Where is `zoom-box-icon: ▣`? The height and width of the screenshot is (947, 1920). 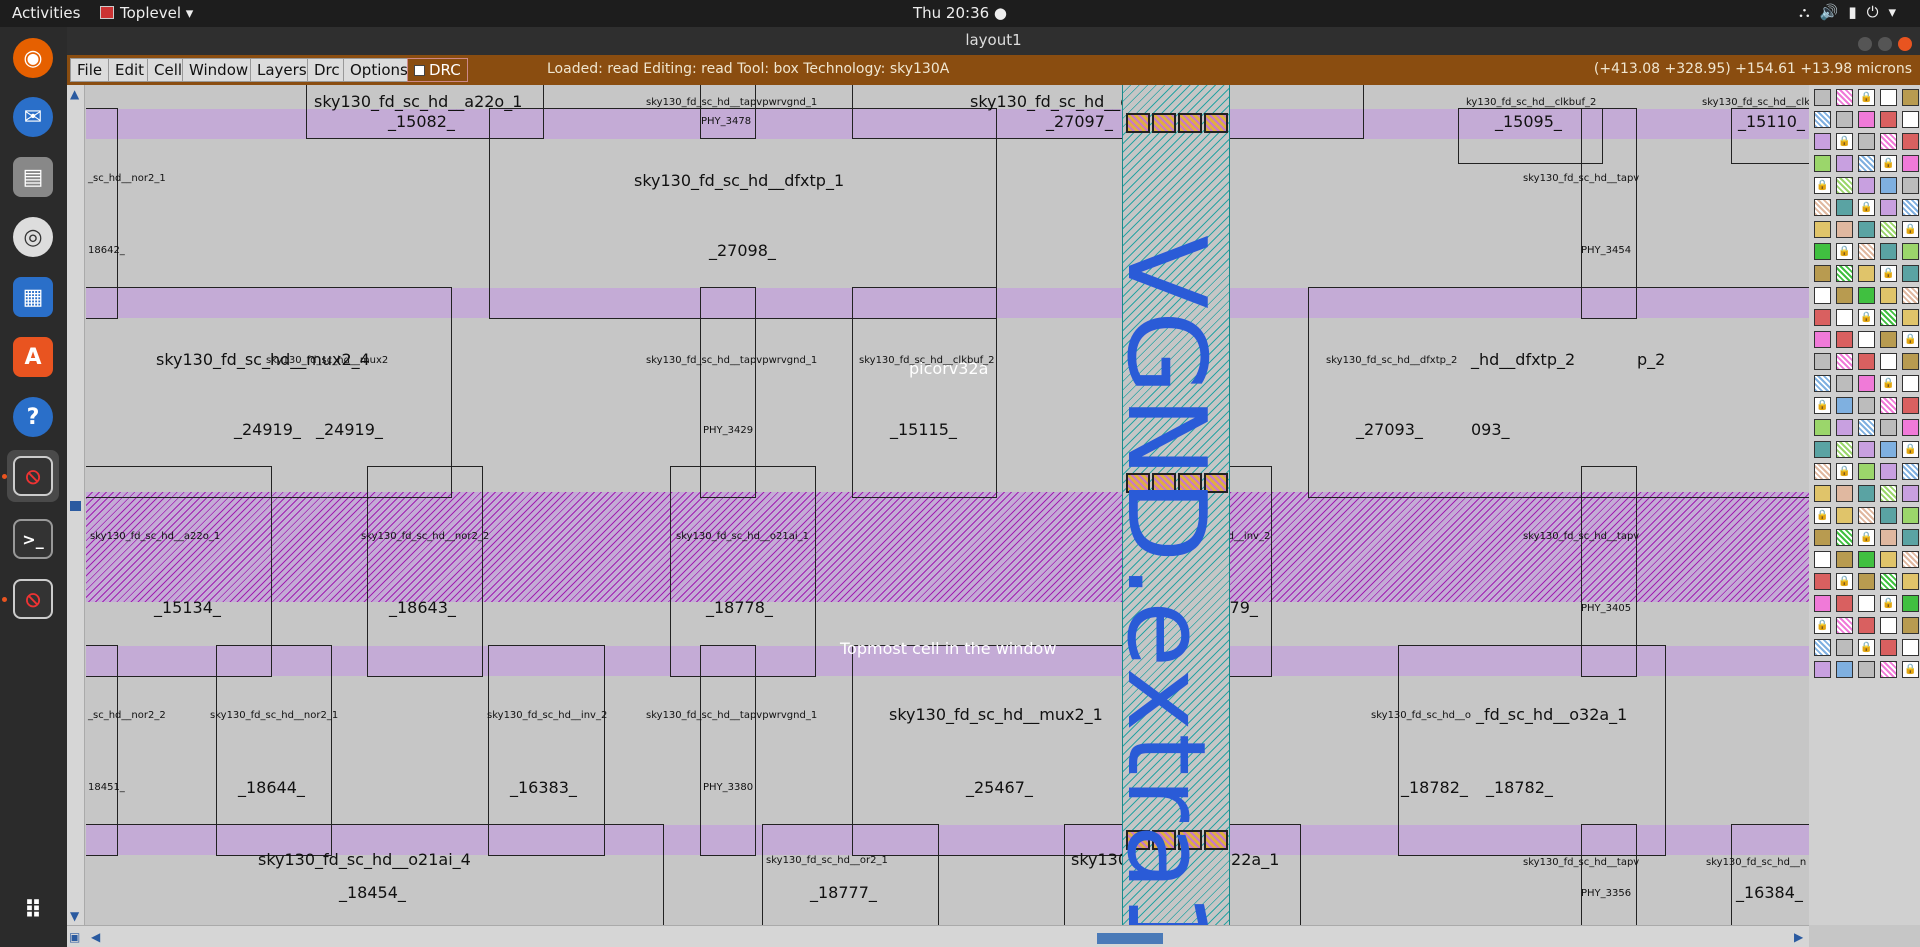
zoom-box-icon: ▣ is located at coordinates (74, 937).